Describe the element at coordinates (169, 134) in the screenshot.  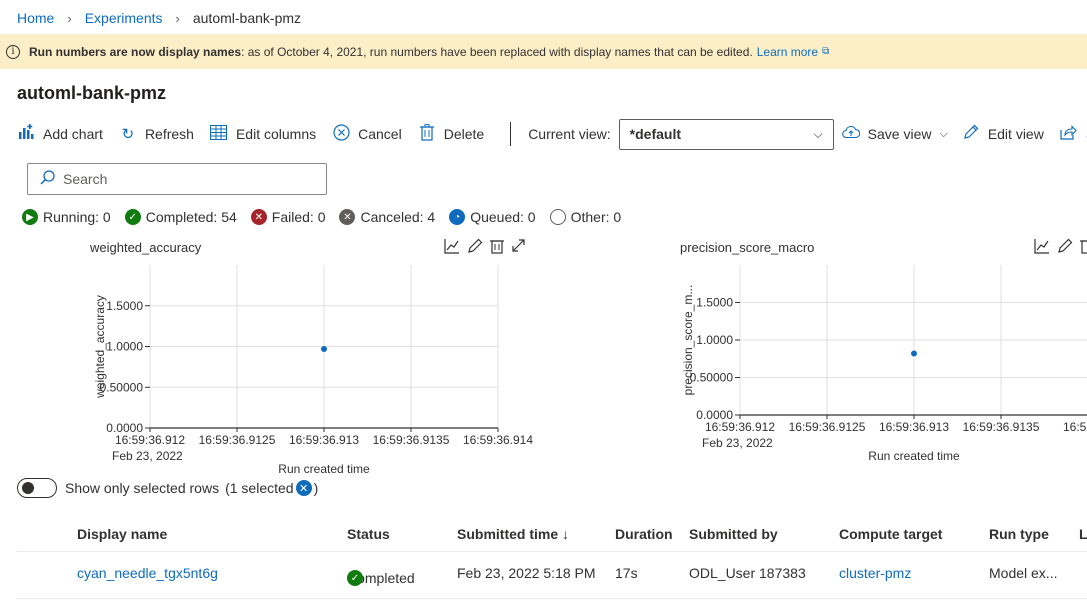
I see `refresh-label: Refresh` at that location.